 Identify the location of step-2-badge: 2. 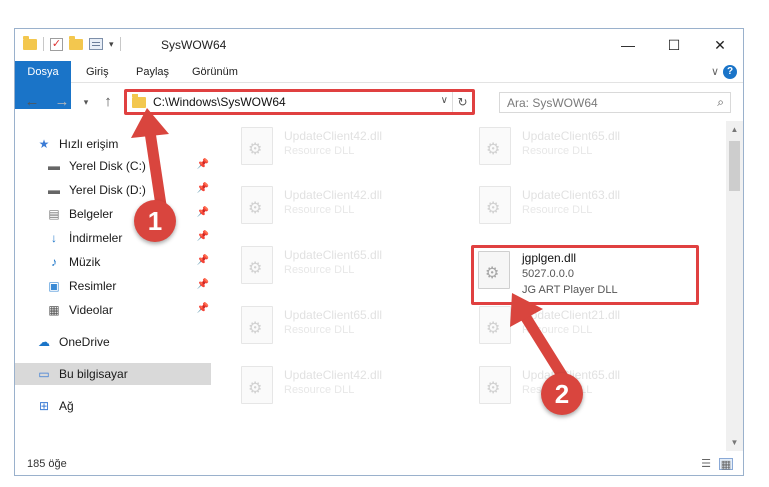
(562, 394).